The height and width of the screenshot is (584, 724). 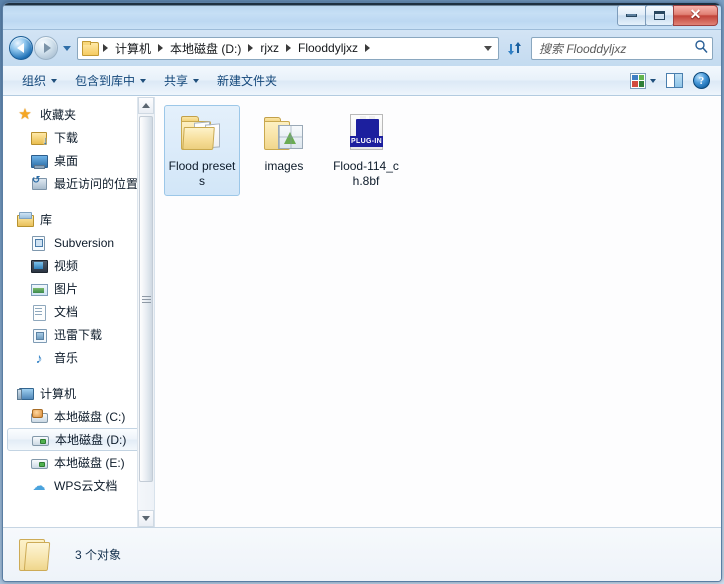 I want to click on sidebar-group-label: 计算机, so click(x=58, y=394).